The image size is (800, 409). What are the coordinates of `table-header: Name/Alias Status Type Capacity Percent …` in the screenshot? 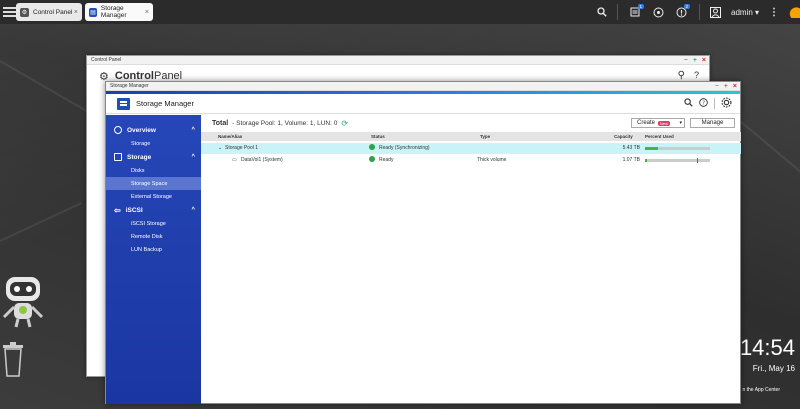 It's located at (471, 136).